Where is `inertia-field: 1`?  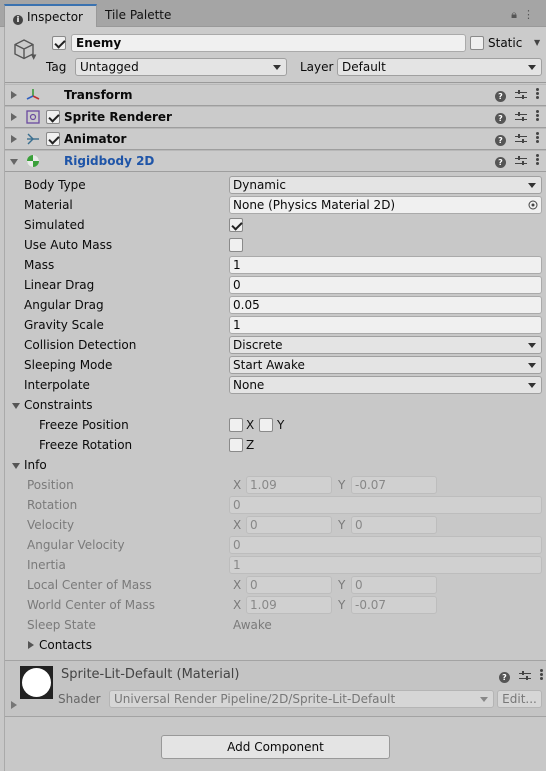 inertia-field: 1 is located at coordinates (385, 565).